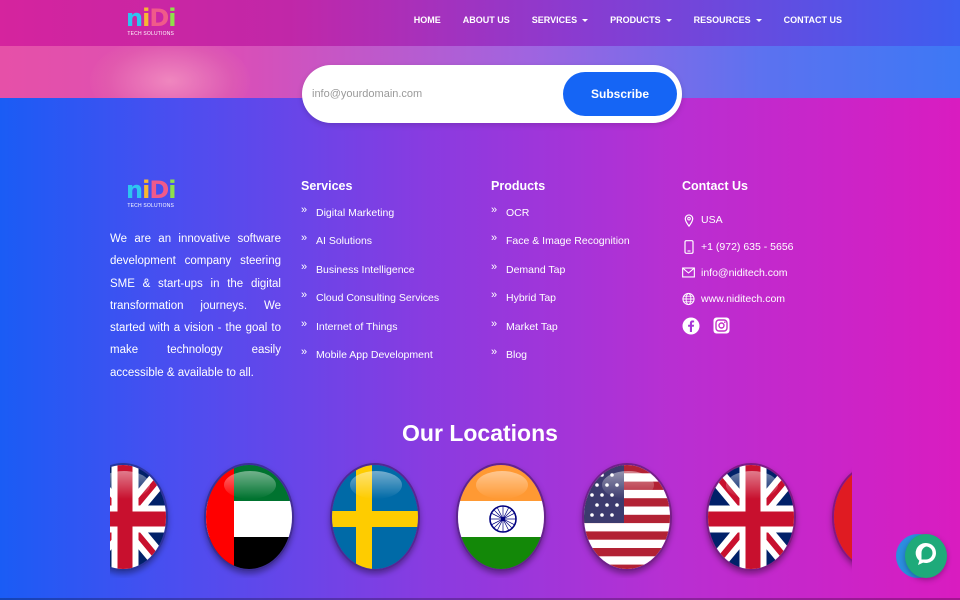  What do you see at coordinates (249, 517) in the screenshot?
I see `uae-flag` at bounding box center [249, 517].